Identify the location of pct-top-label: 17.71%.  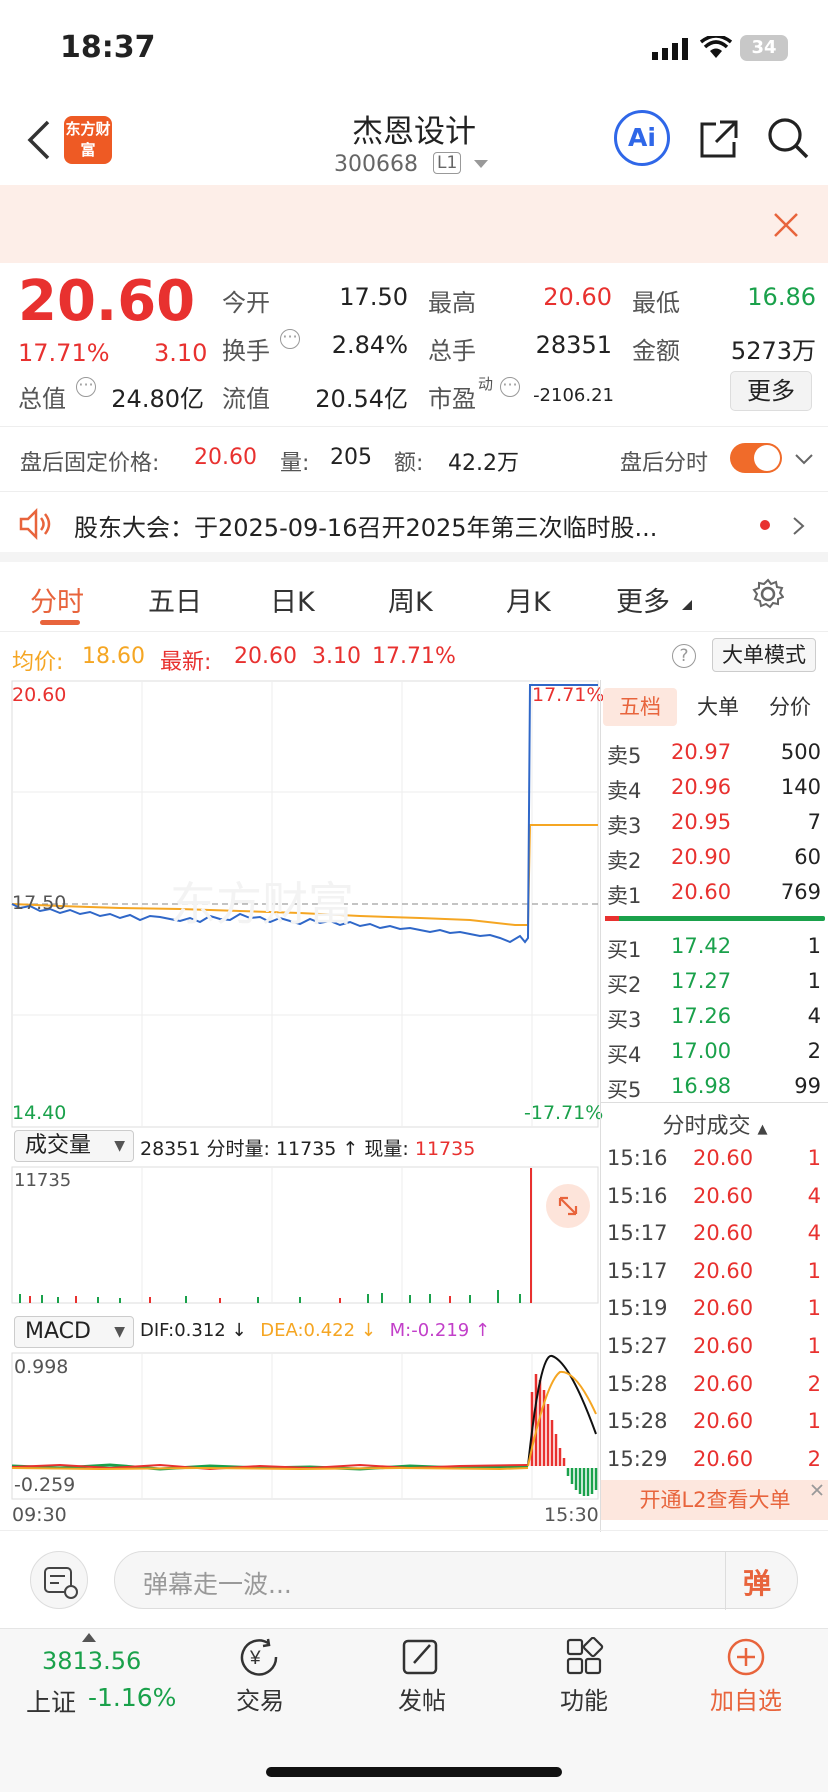
(568, 695).